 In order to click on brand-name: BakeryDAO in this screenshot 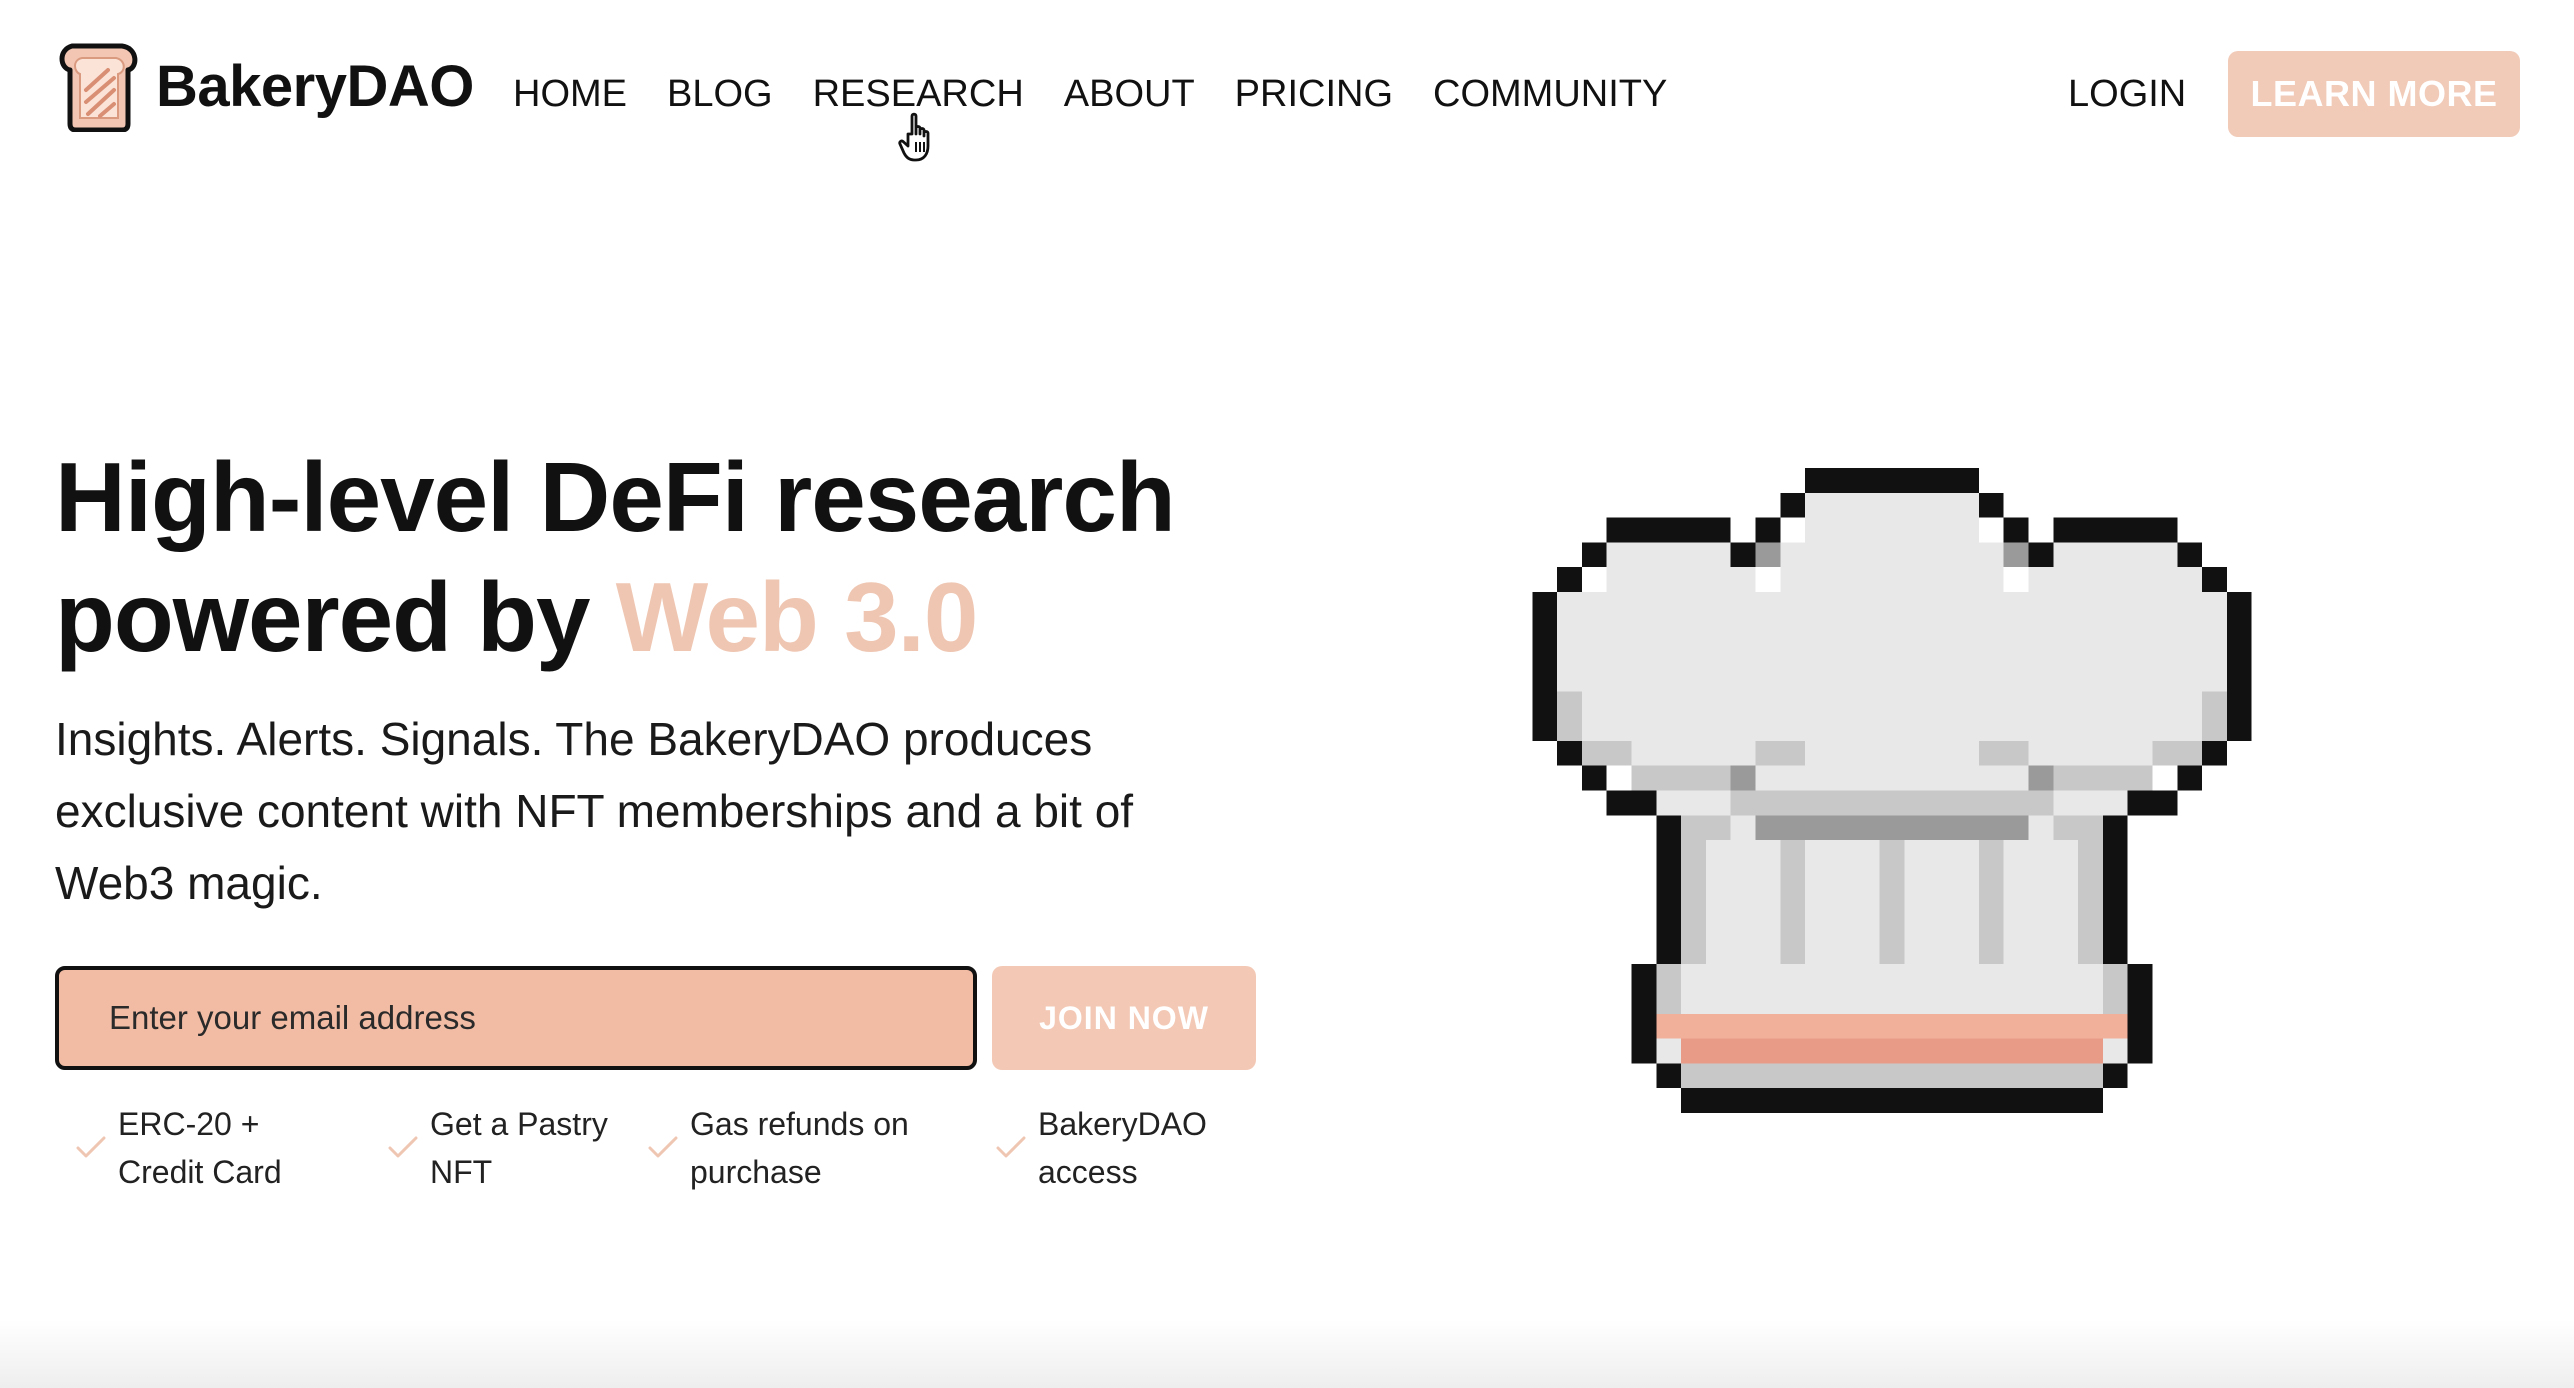, I will do `click(315, 86)`.